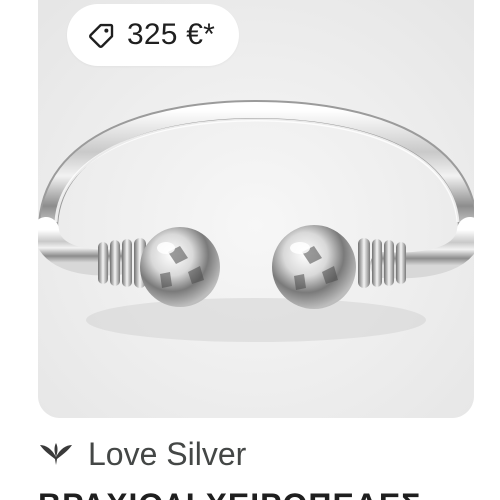 Image resolution: width=500 pixels, height=500 pixels. What do you see at coordinates (56, 454) in the screenshot?
I see `love-silver-logo-icon` at bounding box center [56, 454].